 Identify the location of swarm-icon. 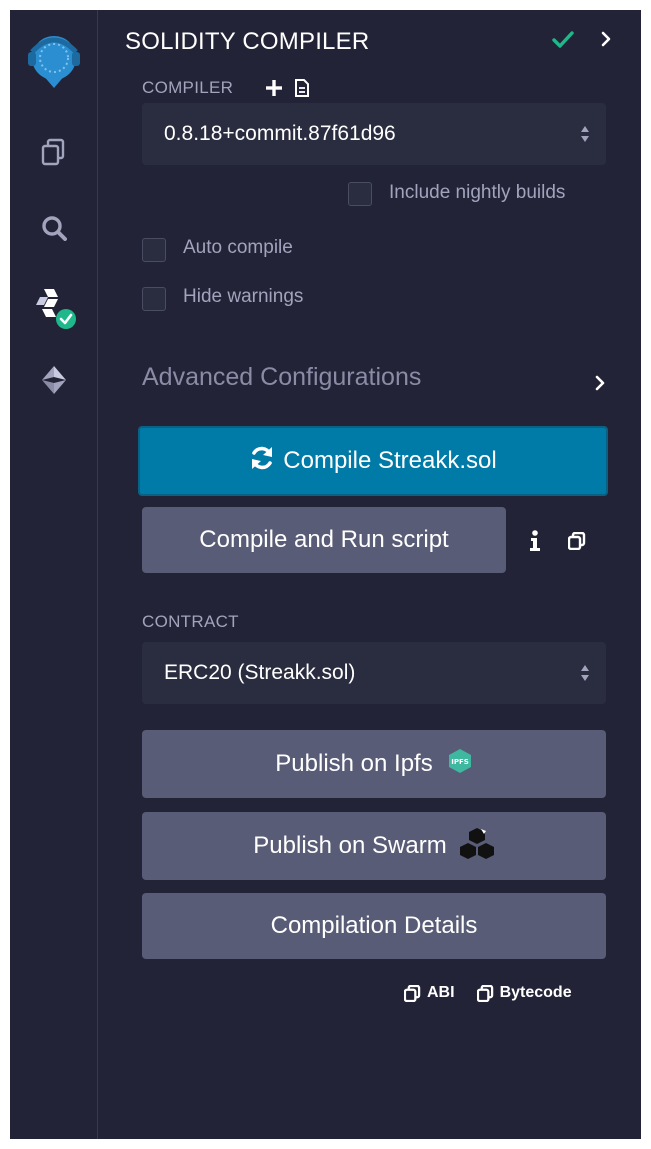
(477, 846).